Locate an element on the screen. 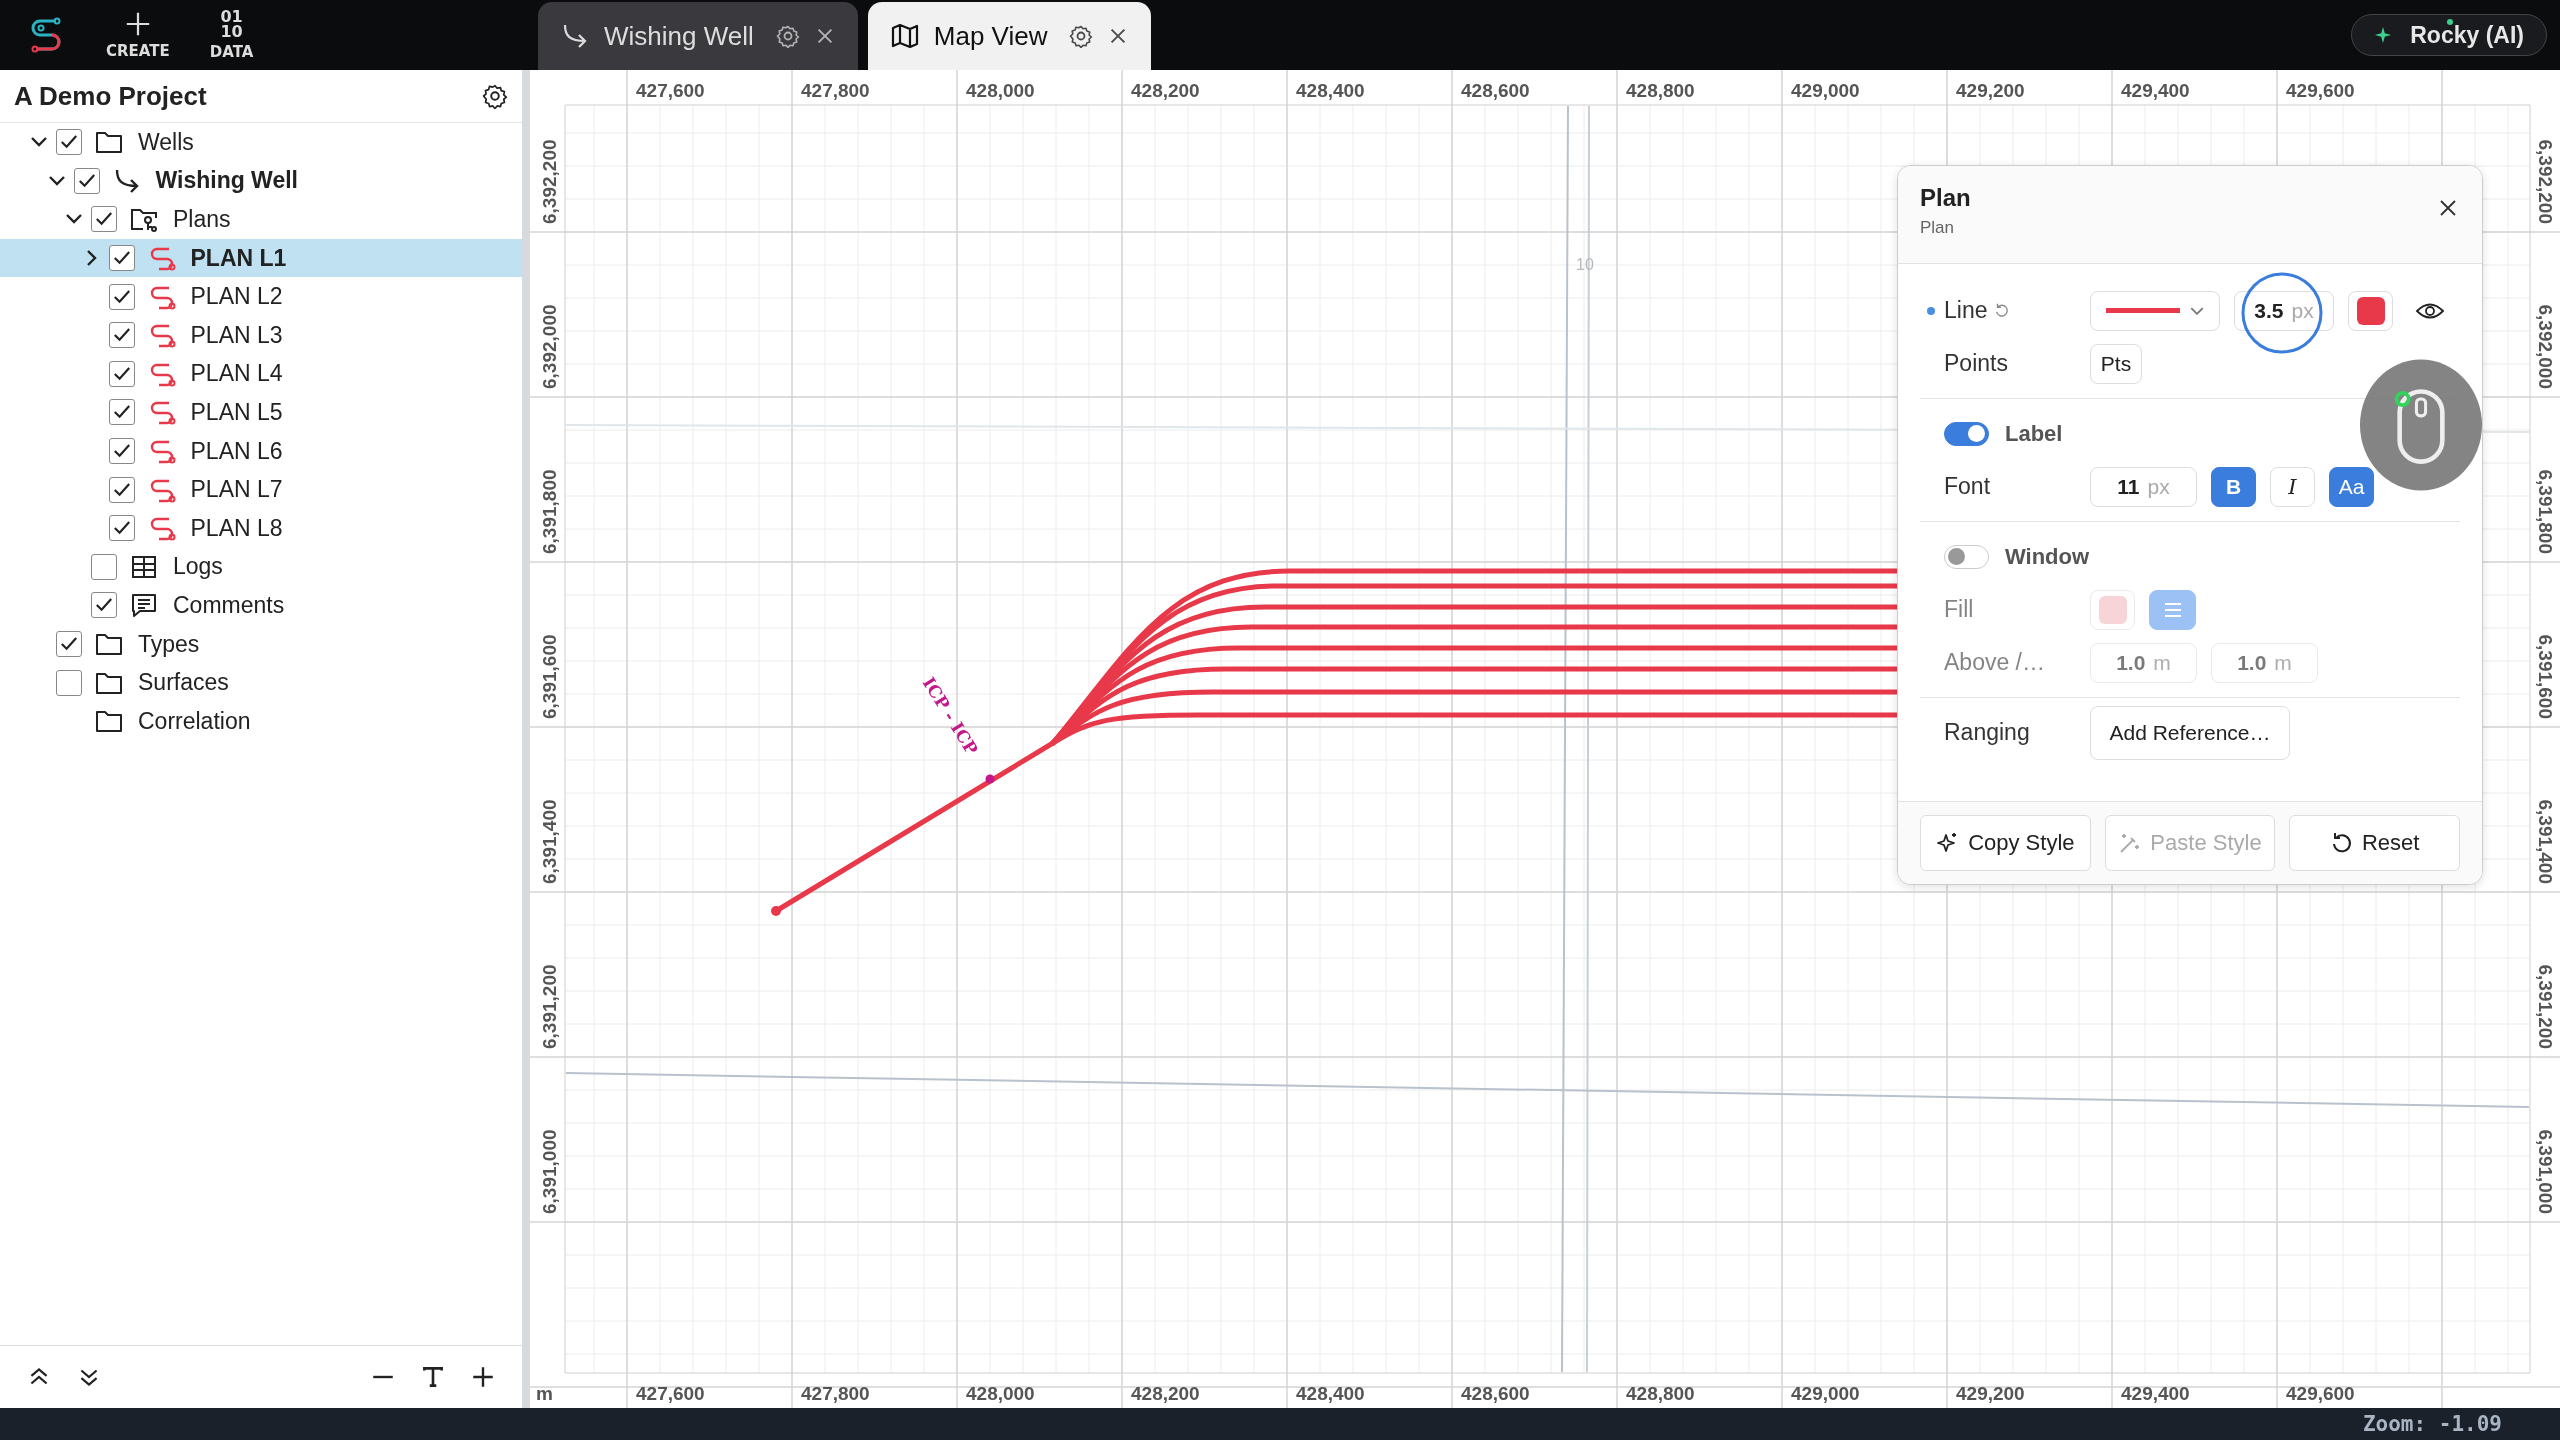  click-highlight-icon is located at coordinates (2282, 313).